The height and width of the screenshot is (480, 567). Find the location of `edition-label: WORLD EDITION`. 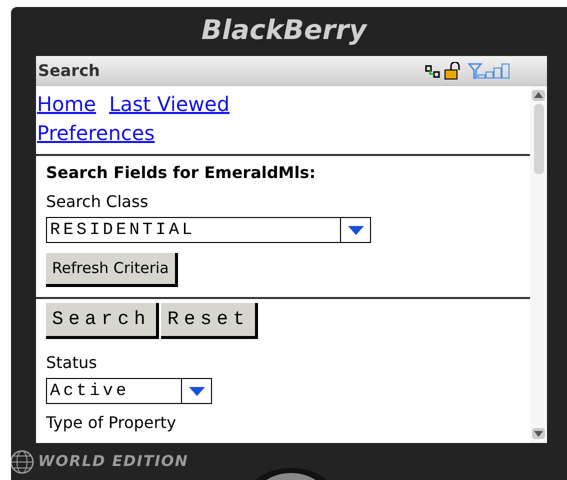

edition-label: WORLD EDITION is located at coordinates (113, 461).